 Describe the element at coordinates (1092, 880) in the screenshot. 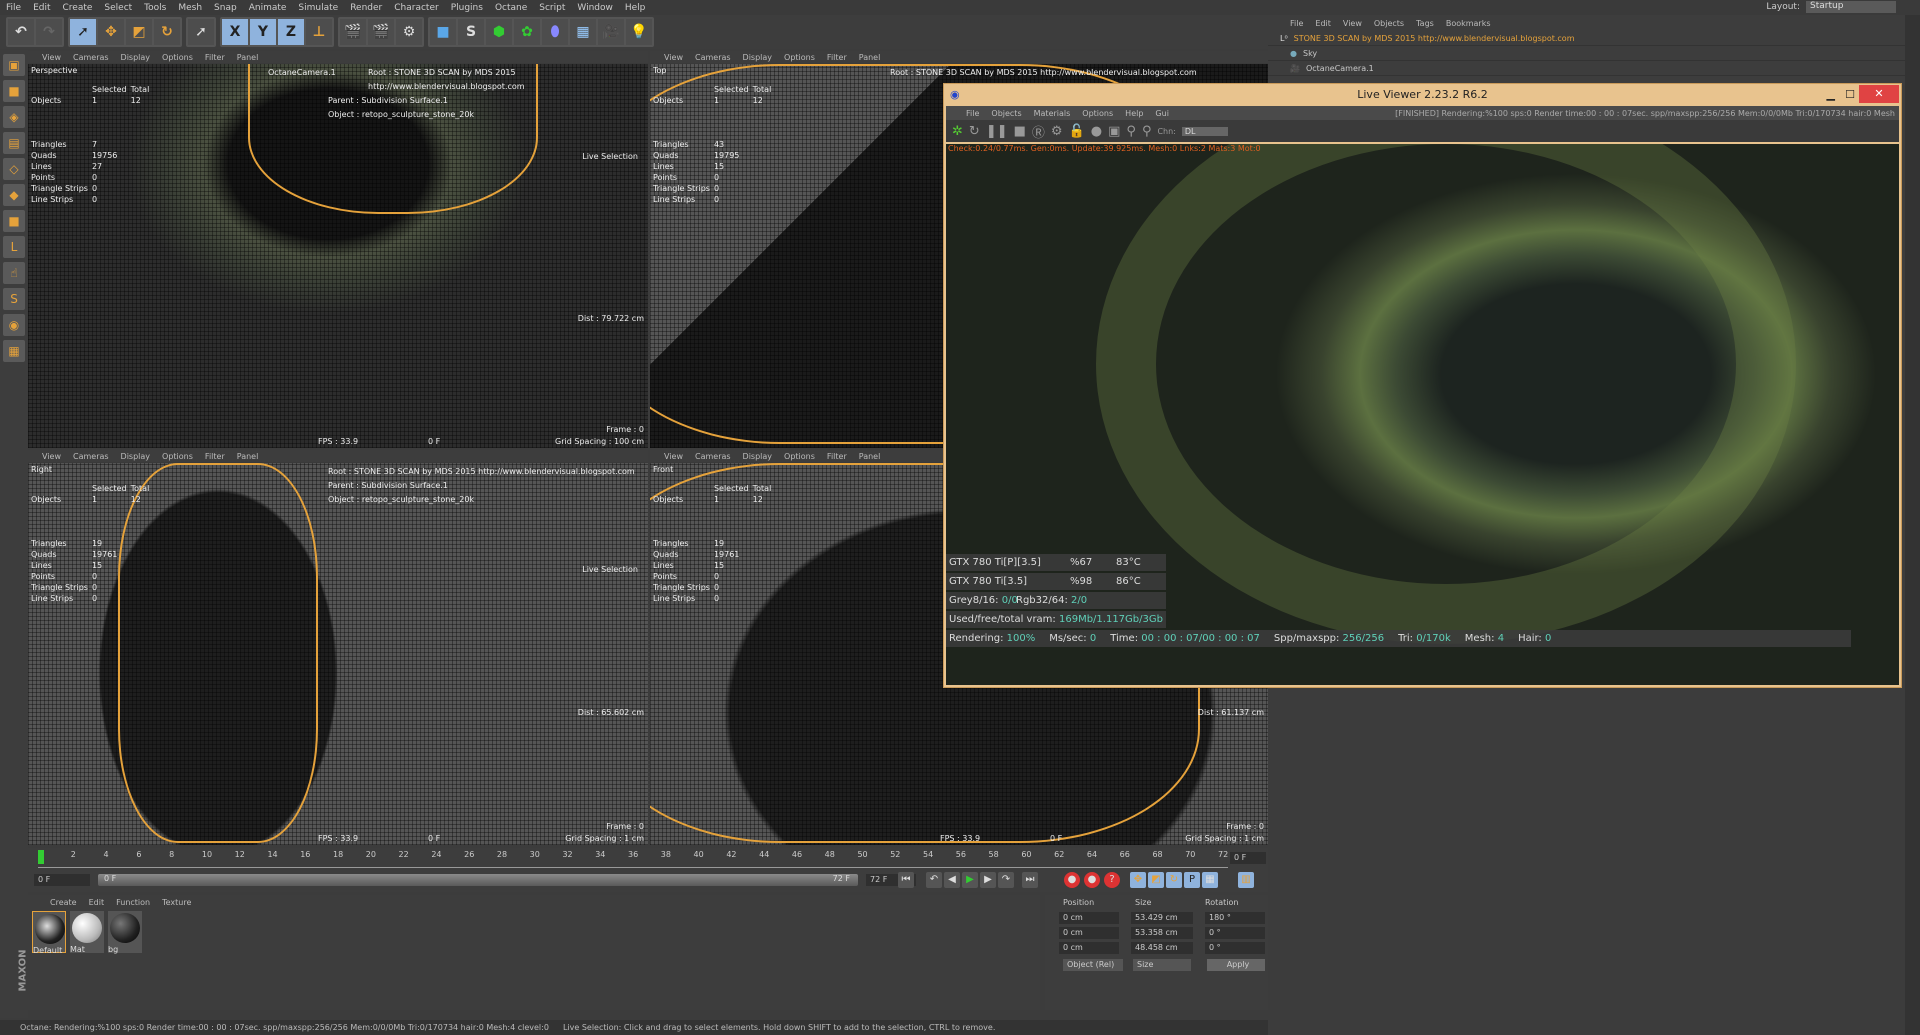

I see `autokey-icon: ●` at that location.